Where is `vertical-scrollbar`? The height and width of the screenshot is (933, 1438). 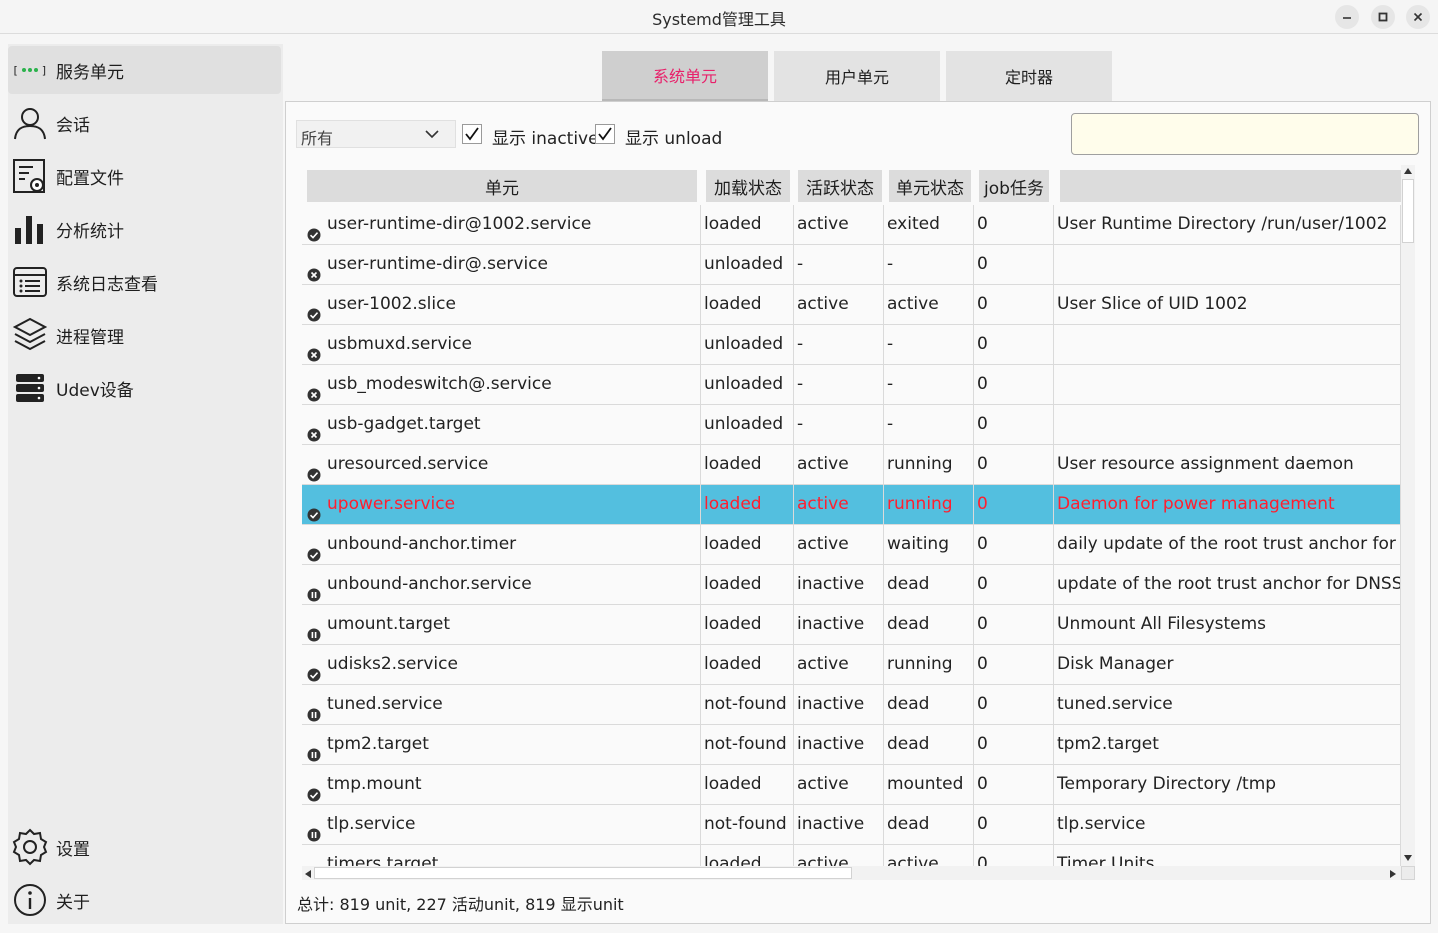
vertical-scrollbar is located at coordinates (1408, 515).